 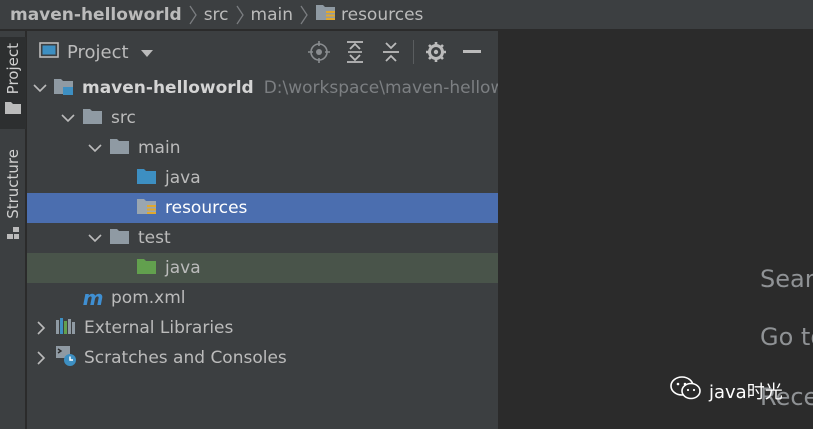 I want to click on expand-all-icon, so click(x=355, y=52).